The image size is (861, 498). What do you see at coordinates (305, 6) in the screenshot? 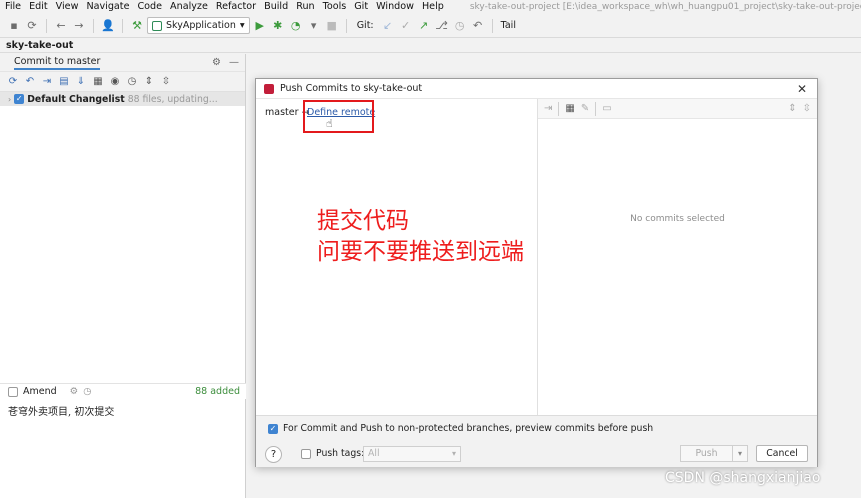
I see `menu-run: Run` at bounding box center [305, 6].